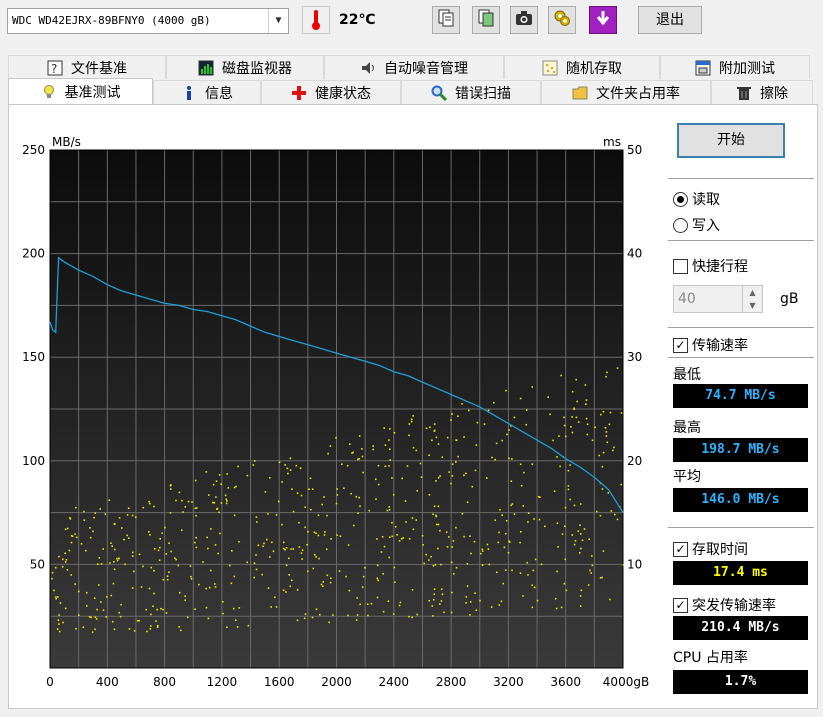 The height and width of the screenshot is (717, 823). I want to click on spin-down-icon: ▼, so click(752, 305).